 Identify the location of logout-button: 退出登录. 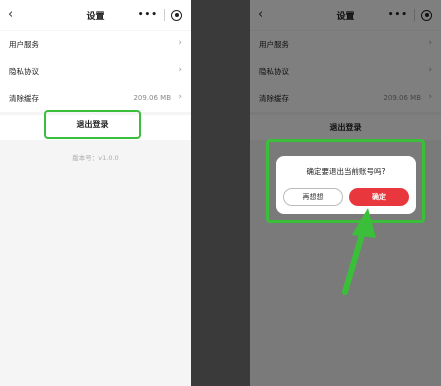
(92, 124).